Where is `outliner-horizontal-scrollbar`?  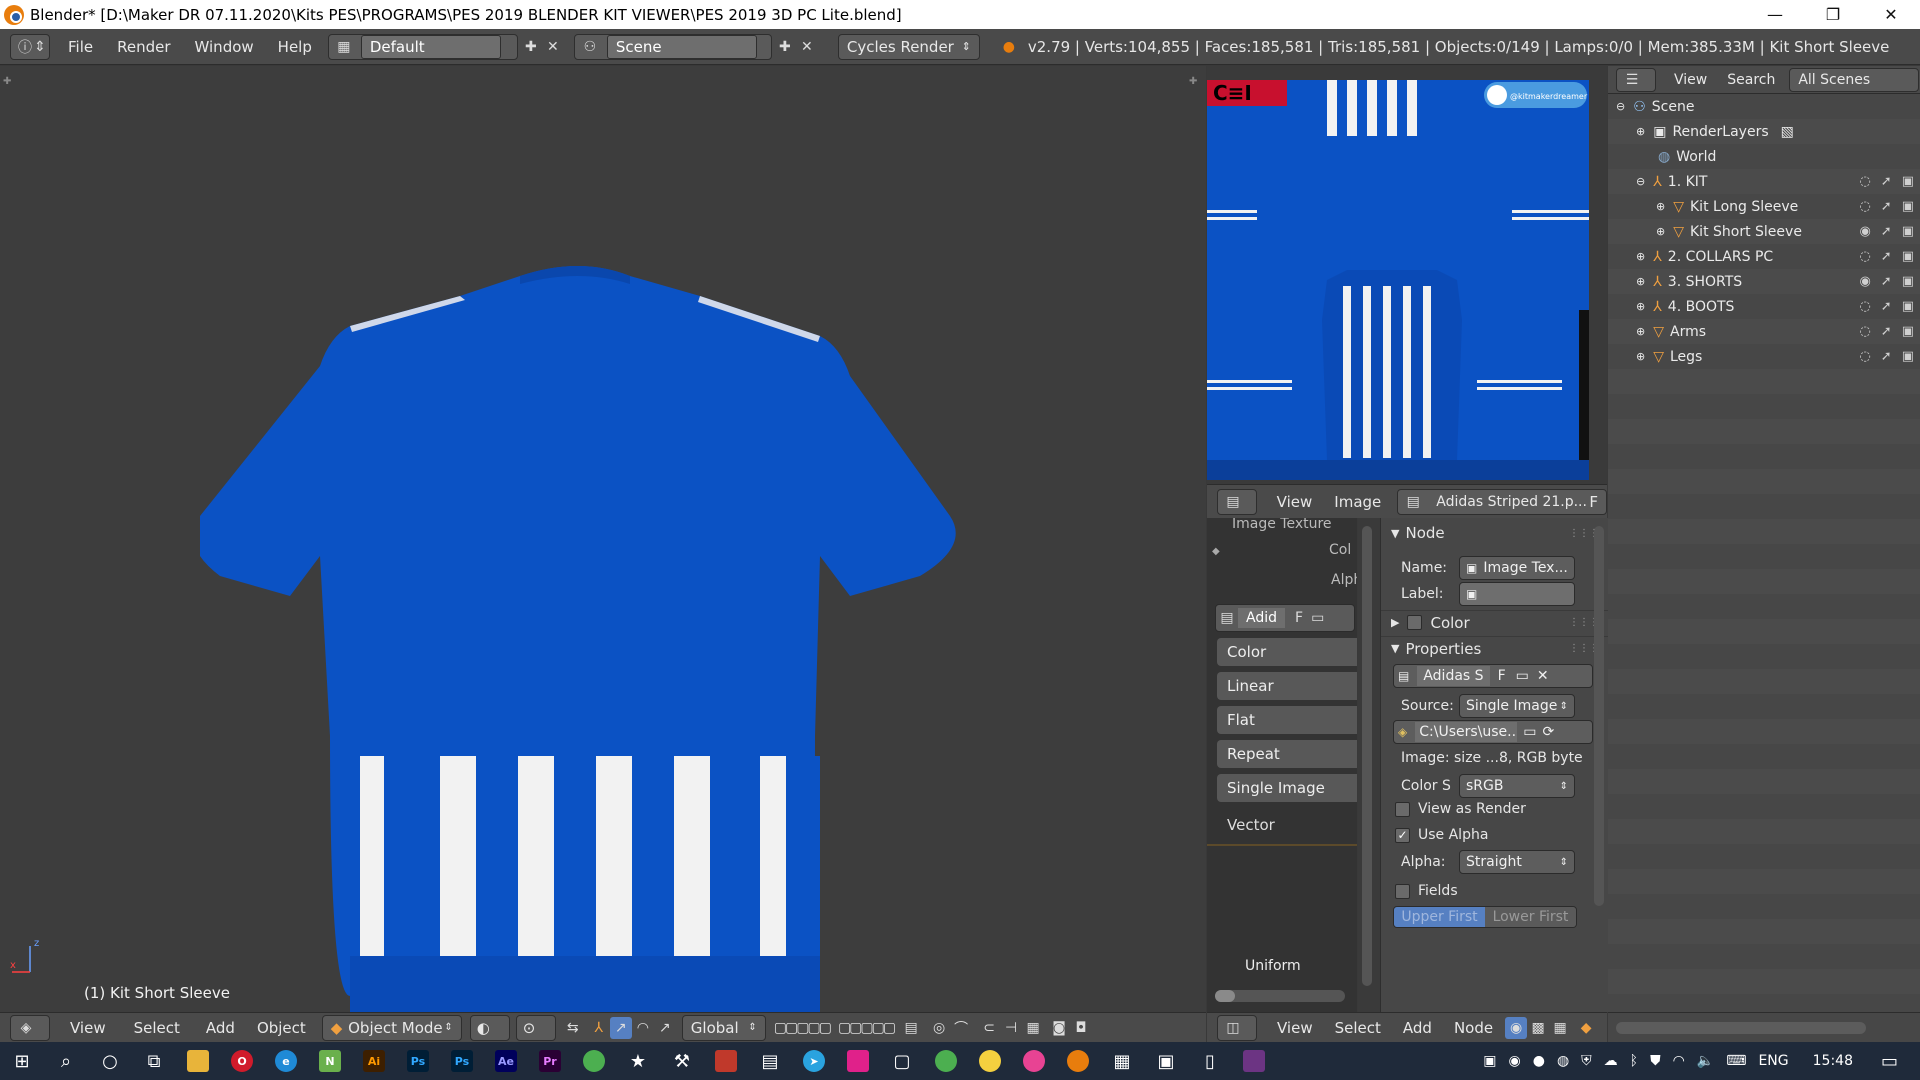
outliner-horizontal-scrollbar is located at coordinates (1741, 1028).